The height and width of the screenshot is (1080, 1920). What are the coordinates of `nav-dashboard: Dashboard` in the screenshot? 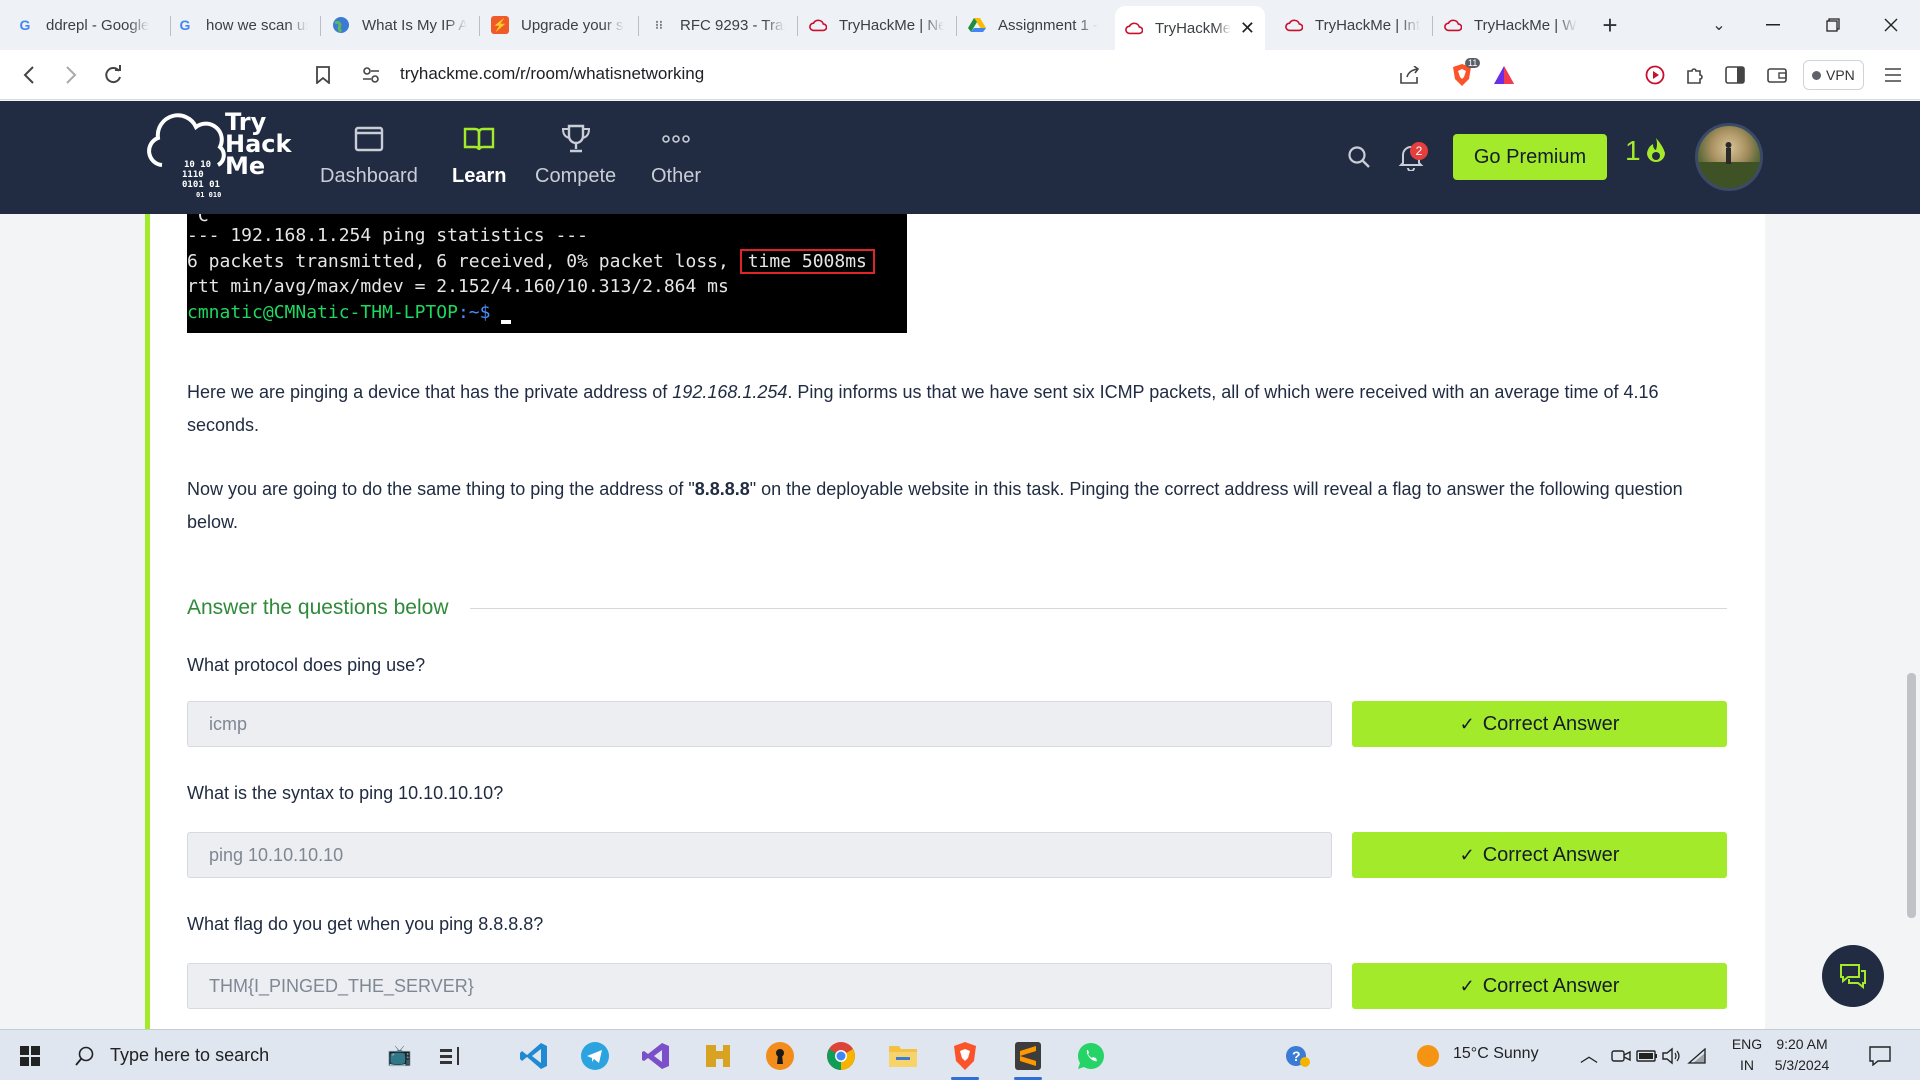 It's located at (369, 154).